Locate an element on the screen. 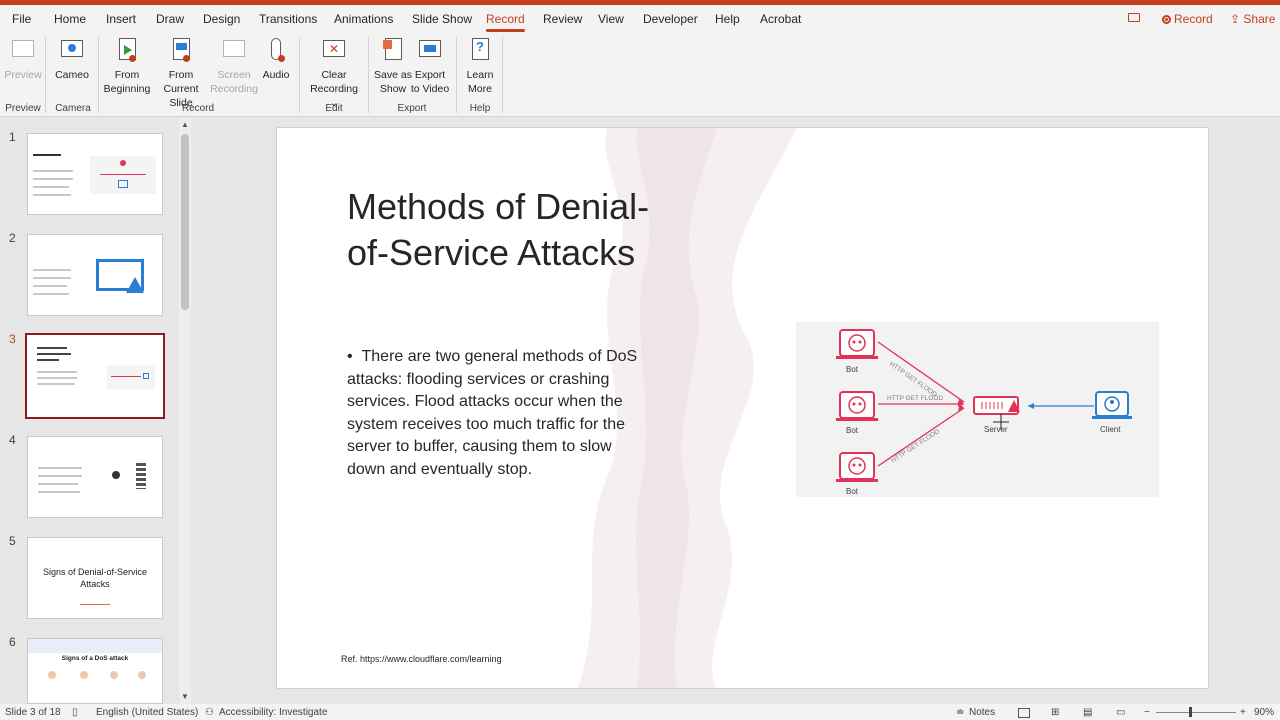 This screenshot has width=1280, height=720. cameo-button: Cameo is located at coordinates (72, 59).